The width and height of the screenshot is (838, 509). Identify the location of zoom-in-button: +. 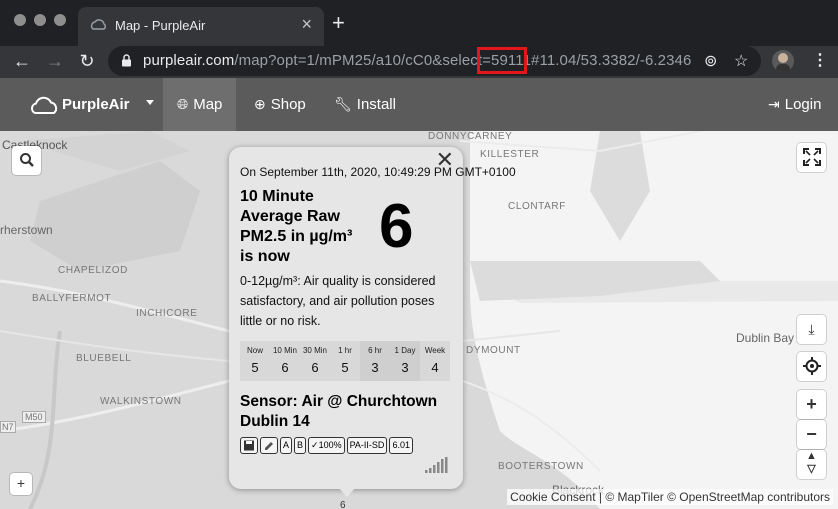
(811, 404).